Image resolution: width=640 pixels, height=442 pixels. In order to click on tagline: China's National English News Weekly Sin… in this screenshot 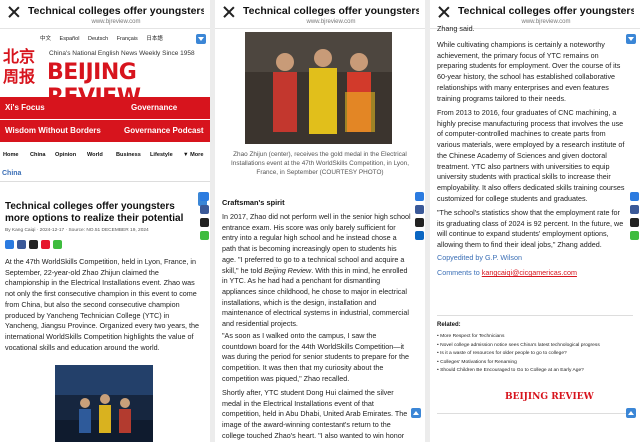, I will do `click(122, 53)`.